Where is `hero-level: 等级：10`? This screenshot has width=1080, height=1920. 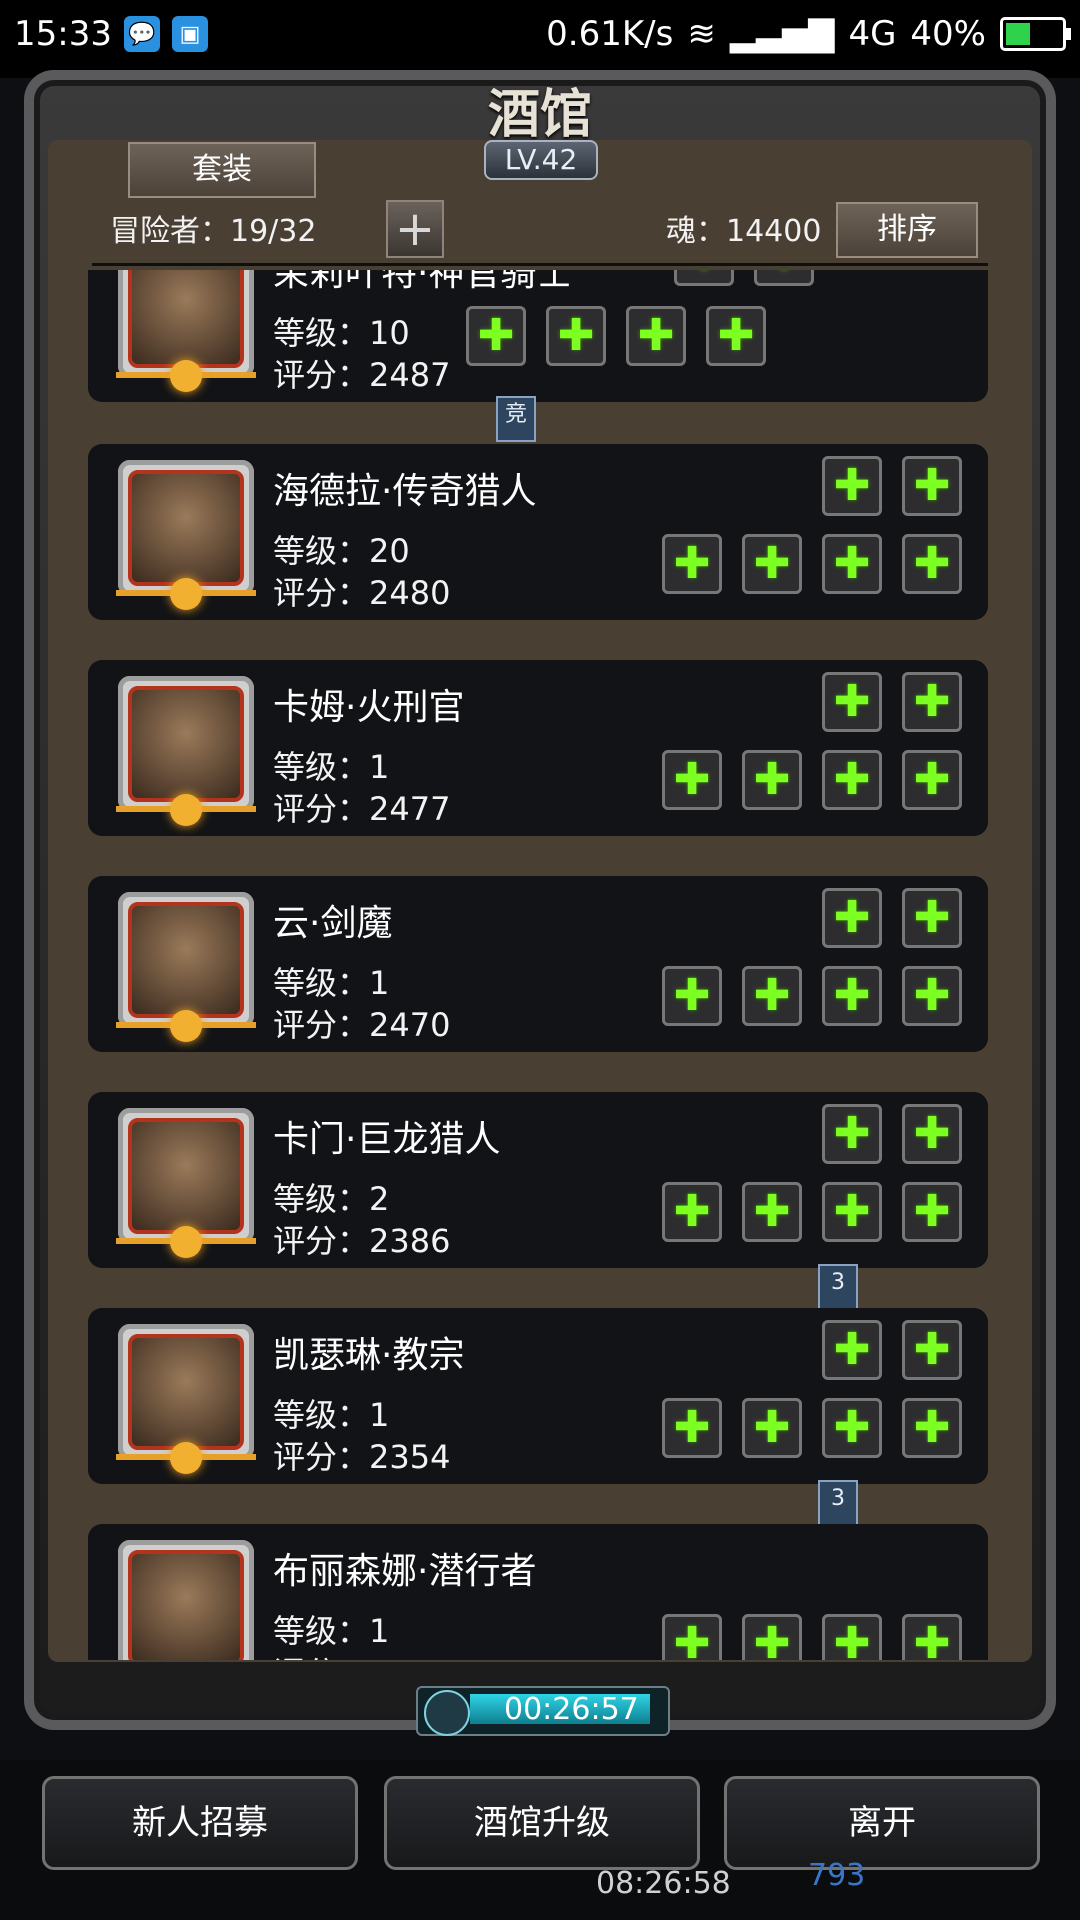
hero-level: 等级：10 is located at coordinates (341, 333).